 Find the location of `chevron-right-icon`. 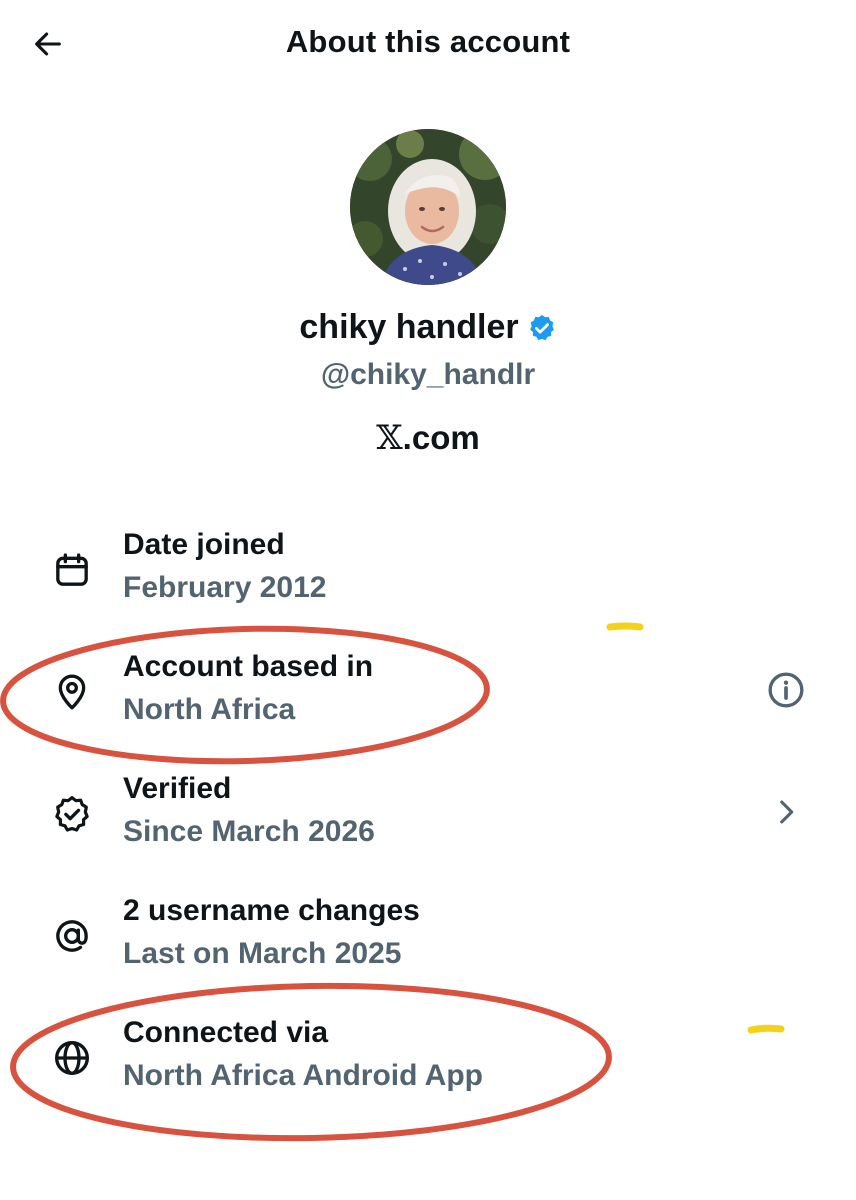

chevron-right-icon is located at coordinates (787, 812).